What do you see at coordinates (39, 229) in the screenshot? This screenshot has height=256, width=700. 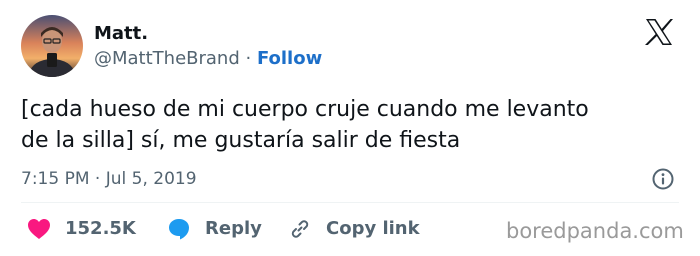 I see `heart-icon` at bounding box center [39, 229].